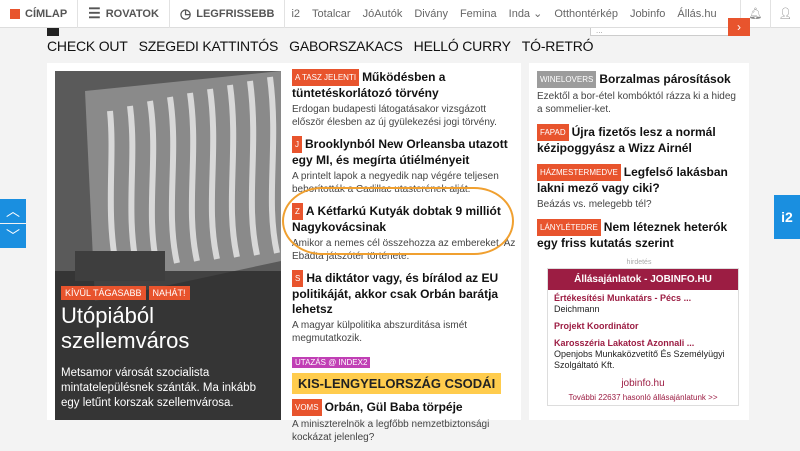 The height and width of the screenshot is (451, 800). Describe the element at coordinates (787, 217) in the screenshot. I see `i2-side-tab: i2` at that location.